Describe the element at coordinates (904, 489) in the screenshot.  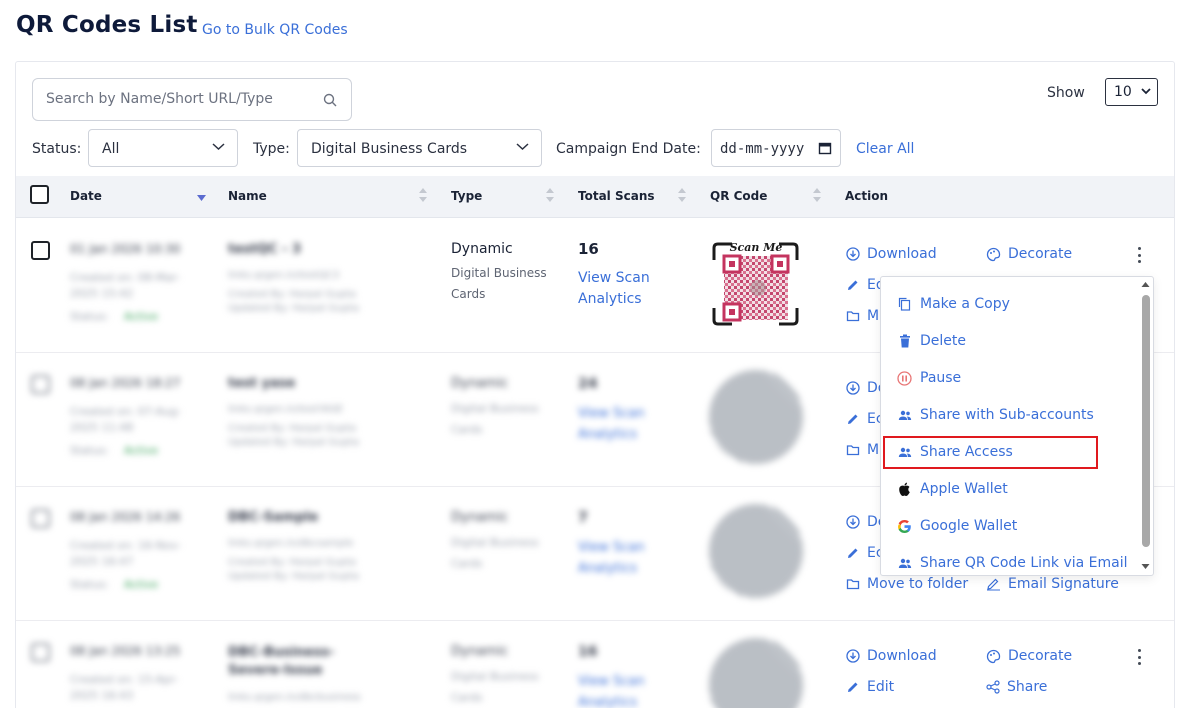
I see `apple-icon` at that location.